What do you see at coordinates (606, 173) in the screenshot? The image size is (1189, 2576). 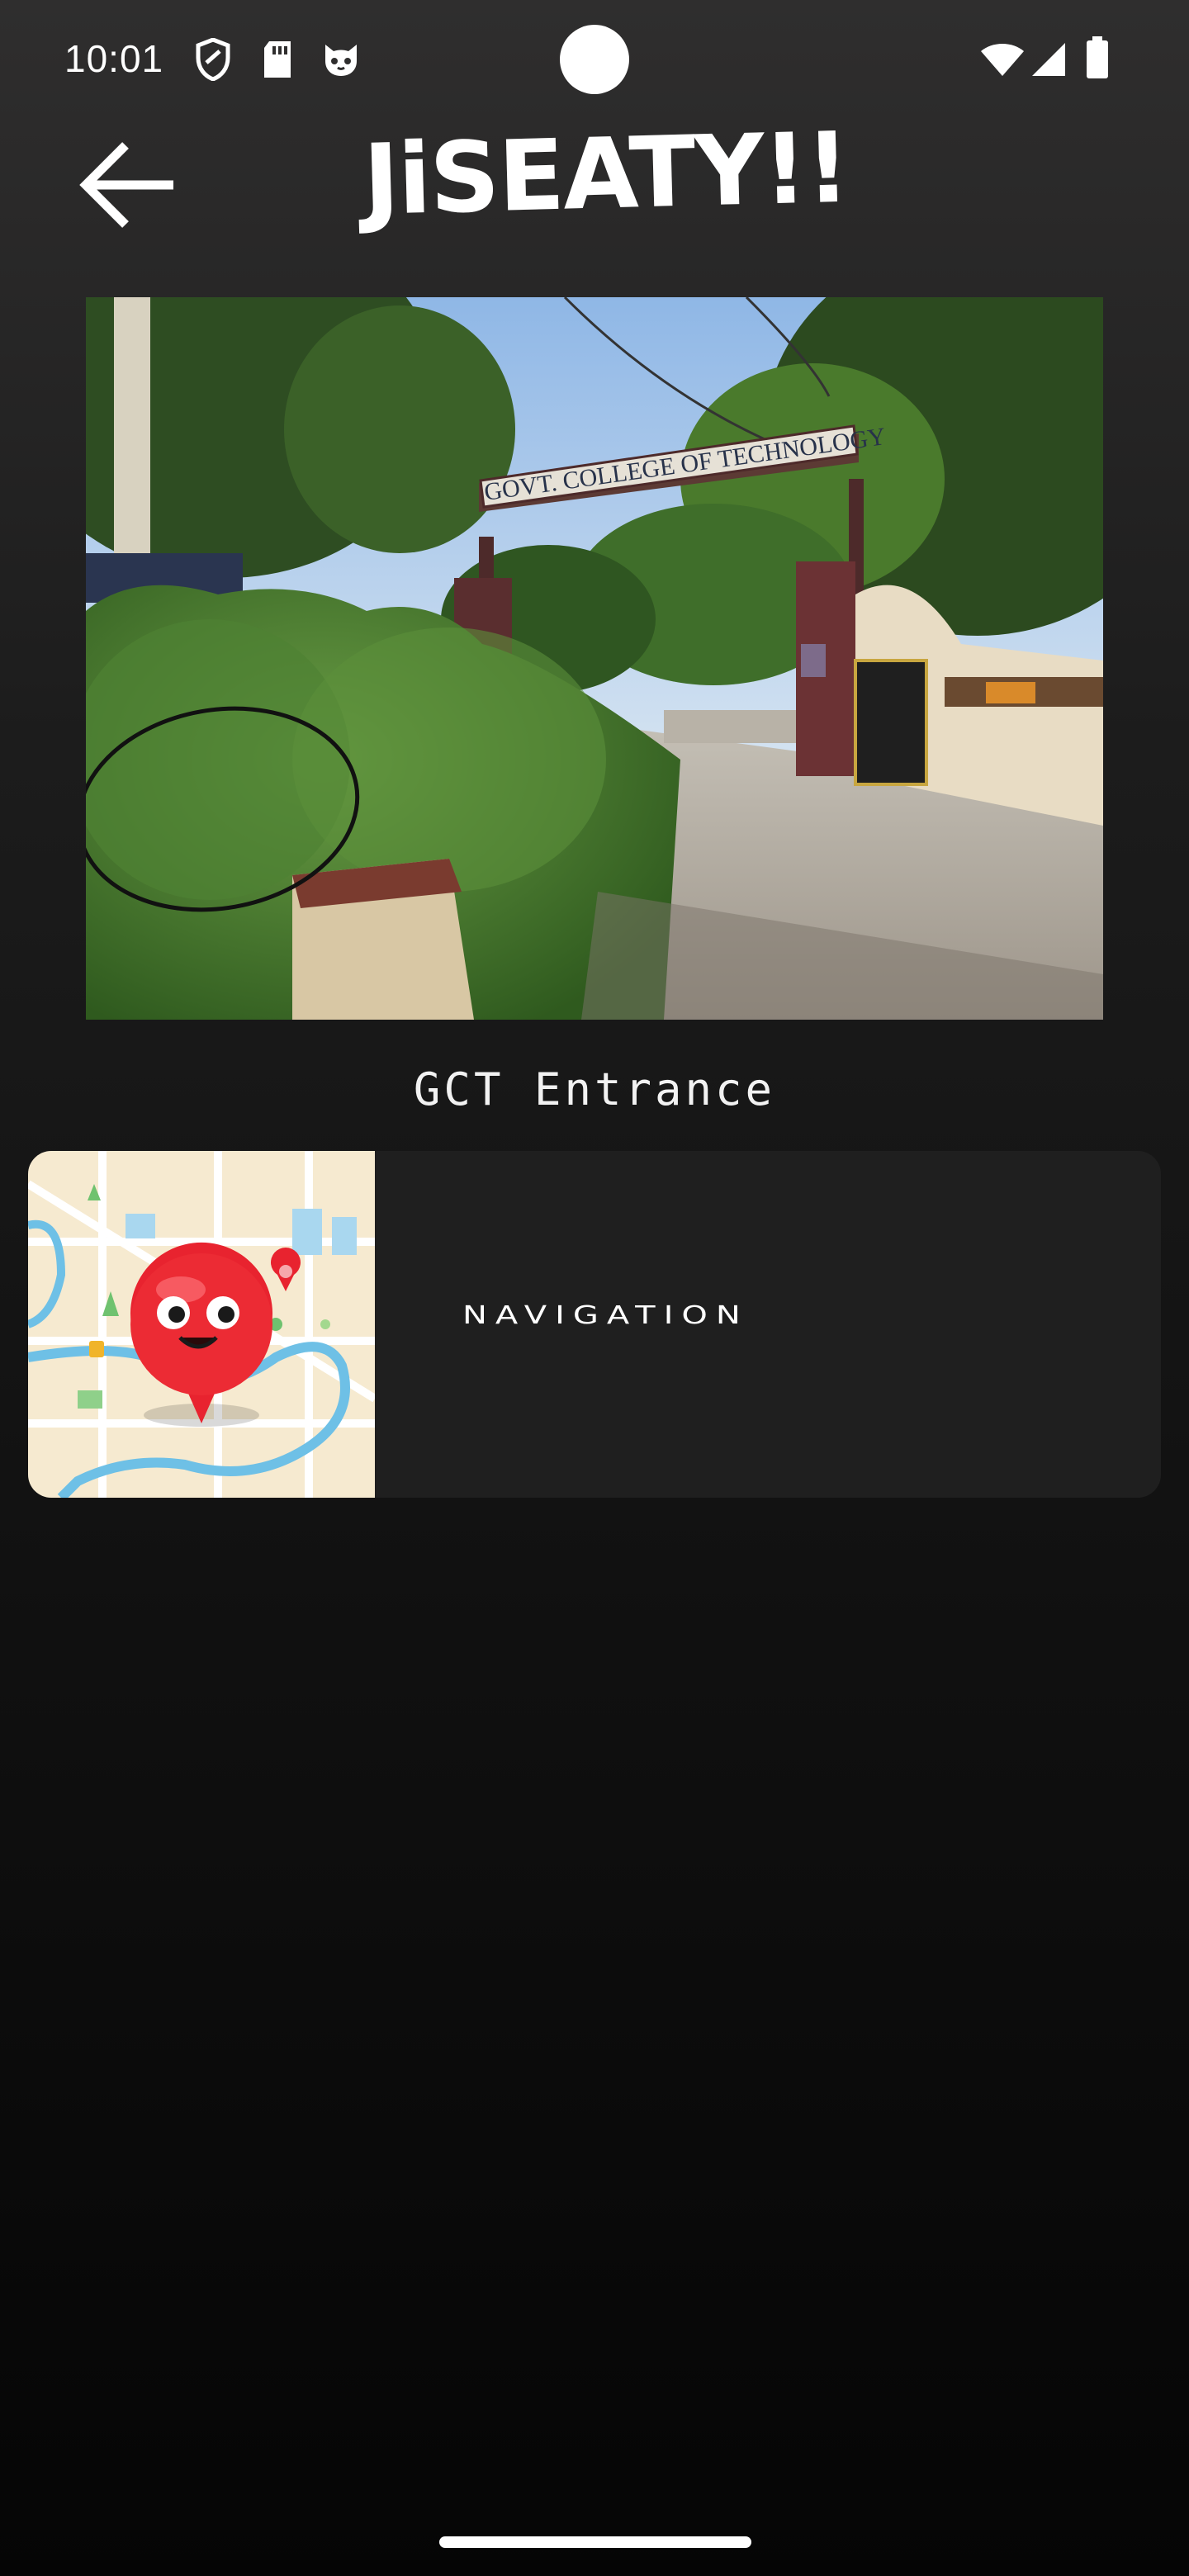 I see `app-title: JiSEATY!!` at bounding box center [606, 173].